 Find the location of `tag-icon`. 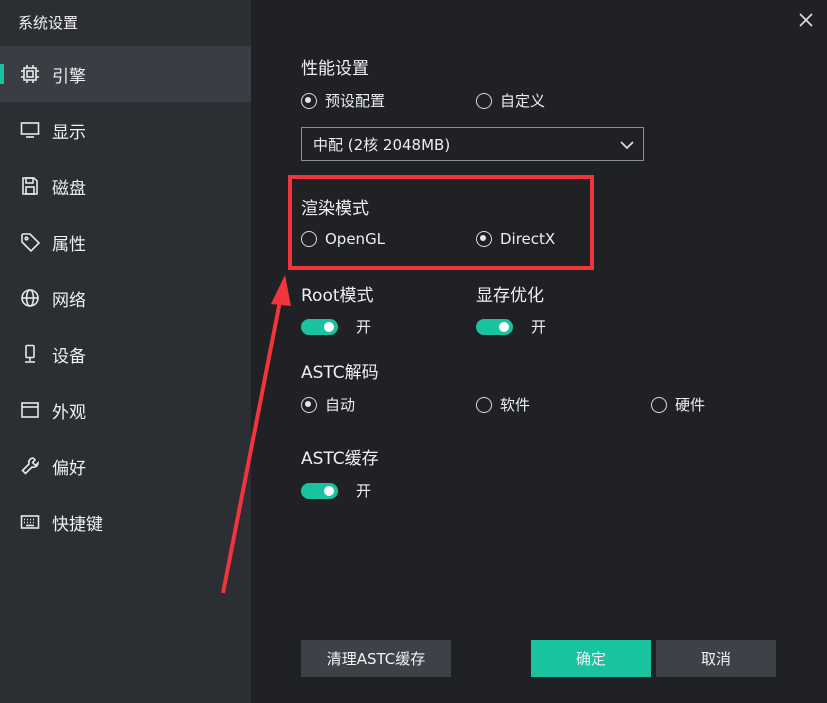

tag-icon is located at coordinates (30, 242).